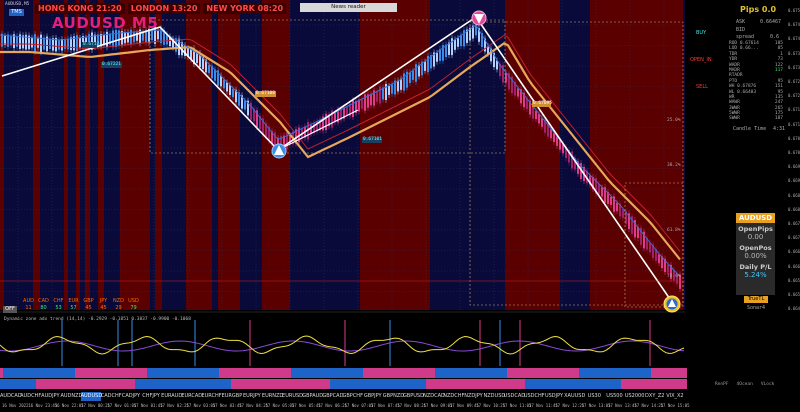  What do you see at coordinates (43, 301) in the screenshot?
I see `currency-code: CAD` at bounding box center [43, 301].